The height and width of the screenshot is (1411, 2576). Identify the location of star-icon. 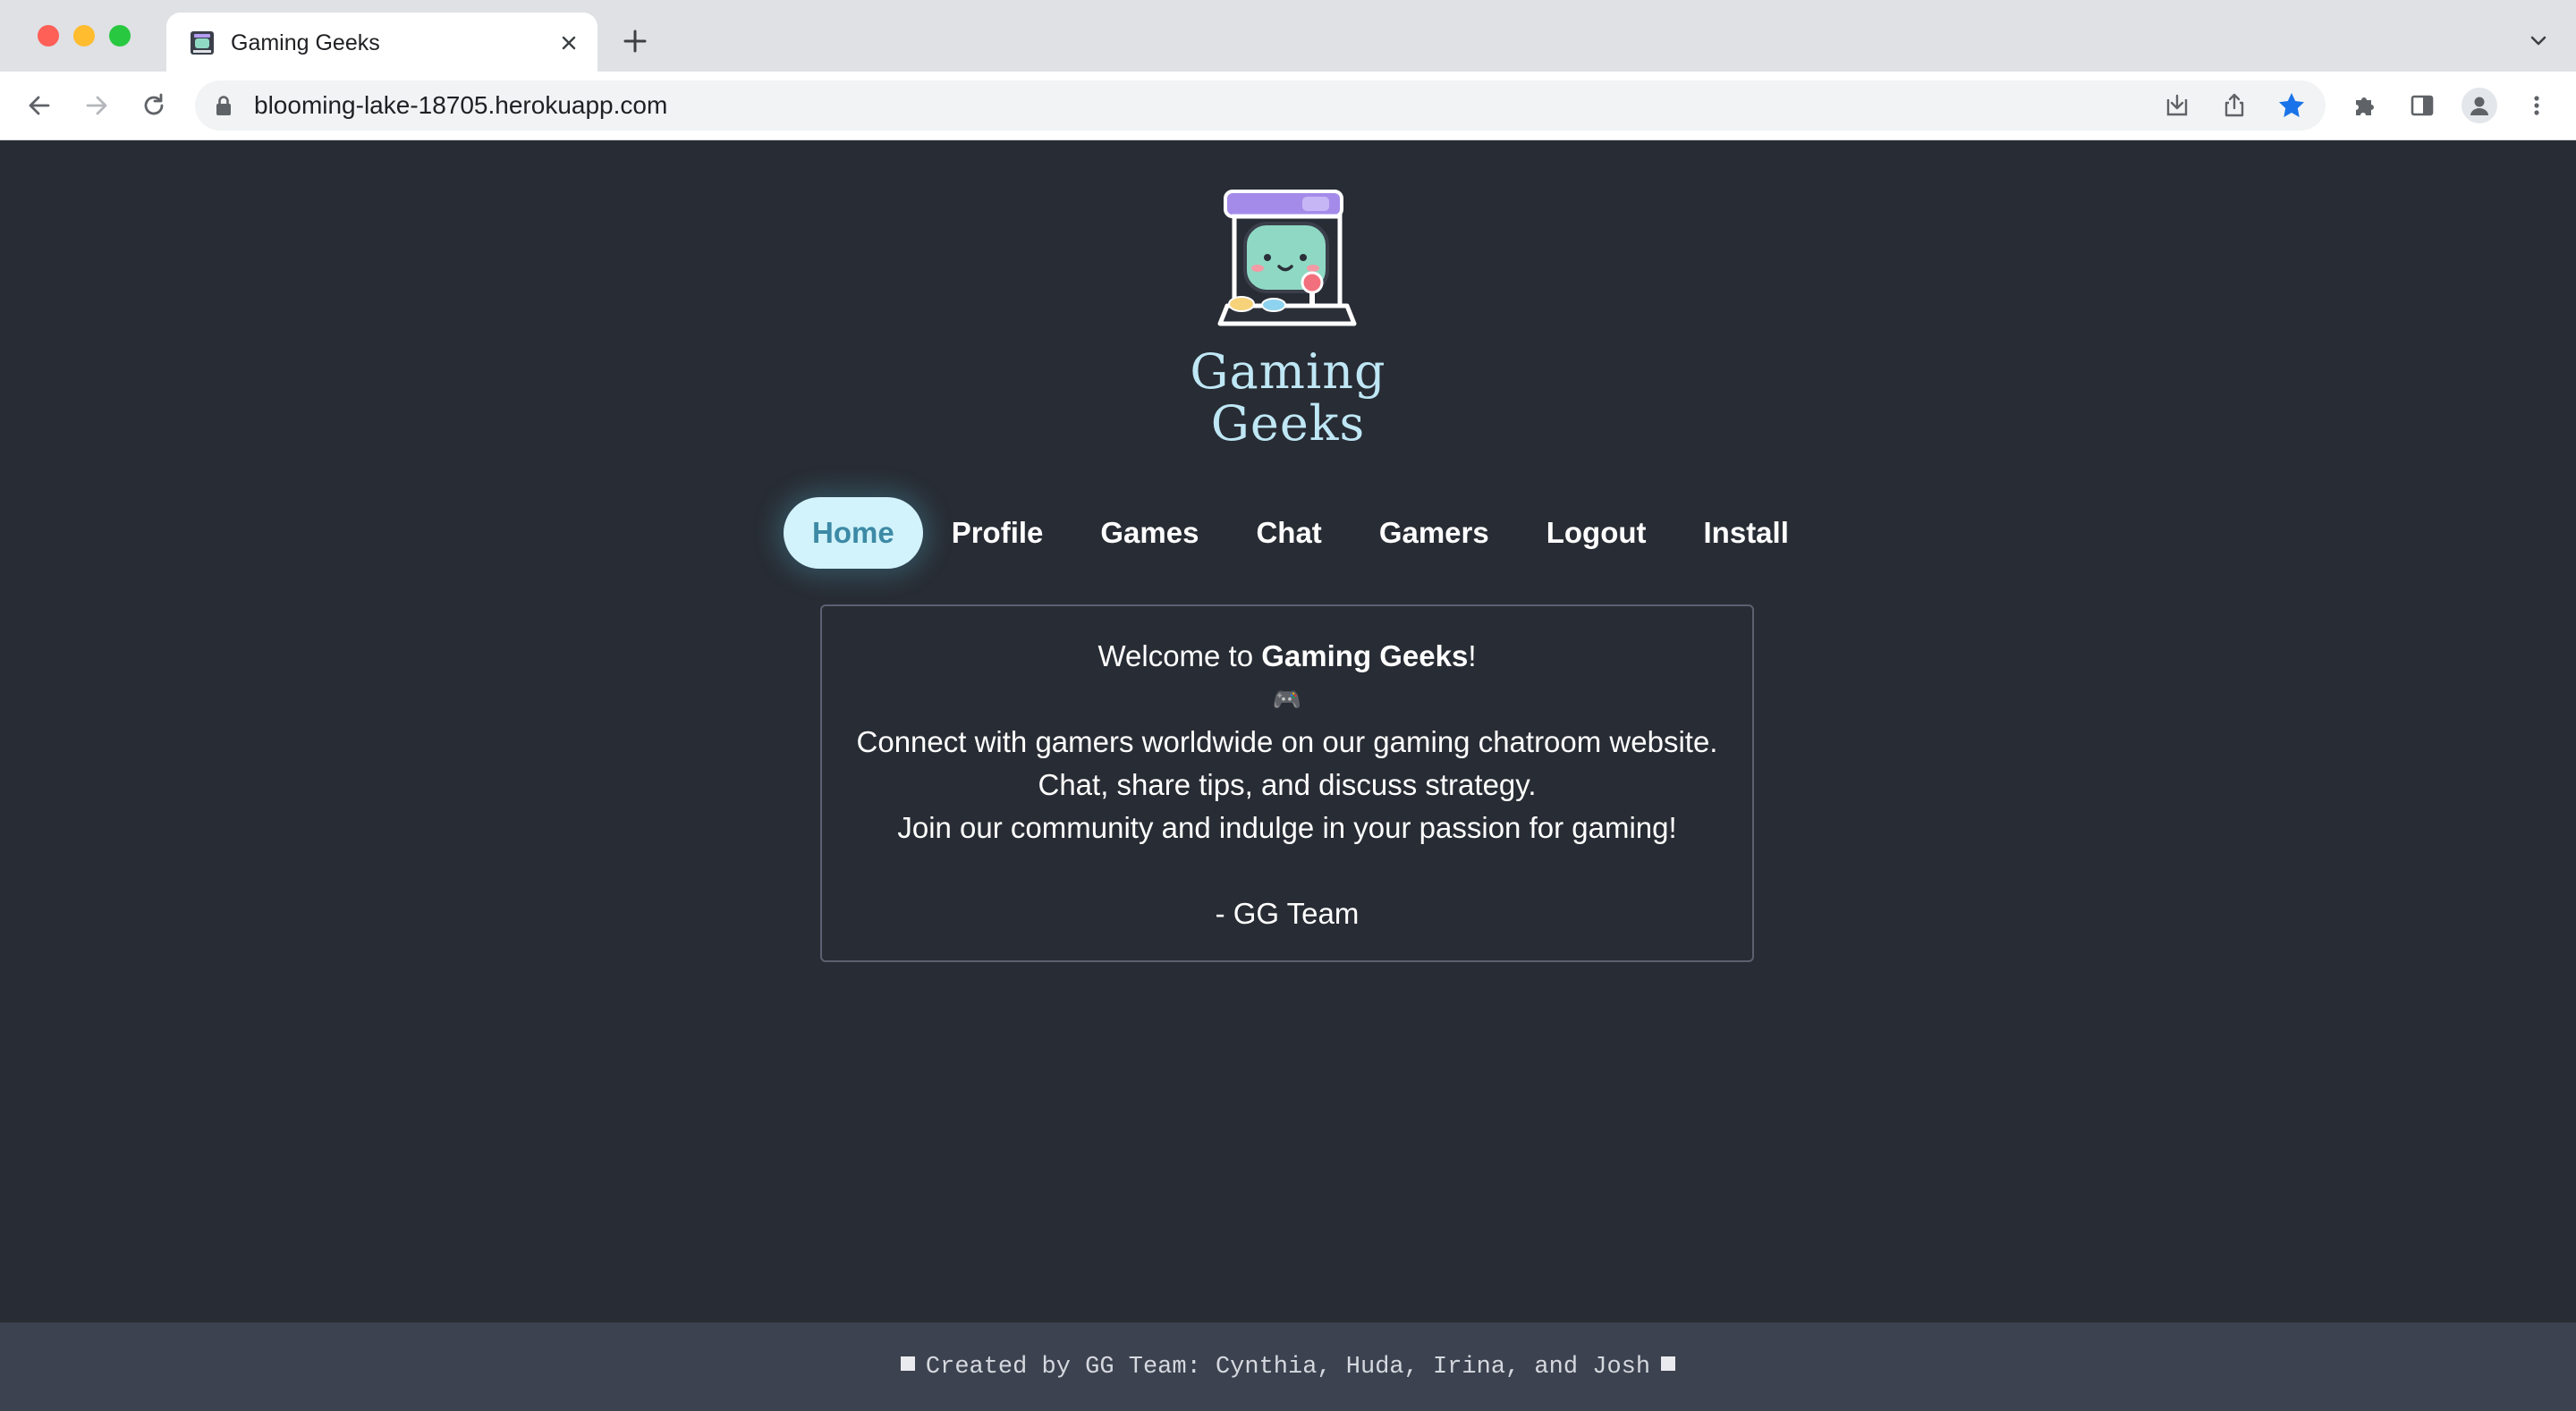
(2291, 105).